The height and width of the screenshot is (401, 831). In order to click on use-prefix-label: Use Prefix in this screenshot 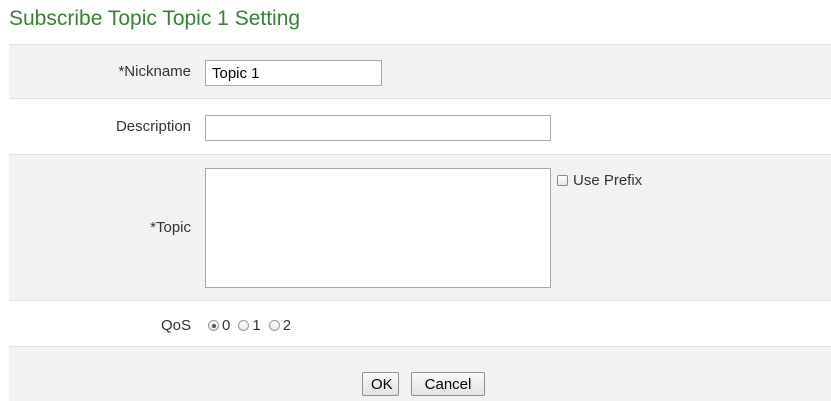, I will do `click(608, 180)`.